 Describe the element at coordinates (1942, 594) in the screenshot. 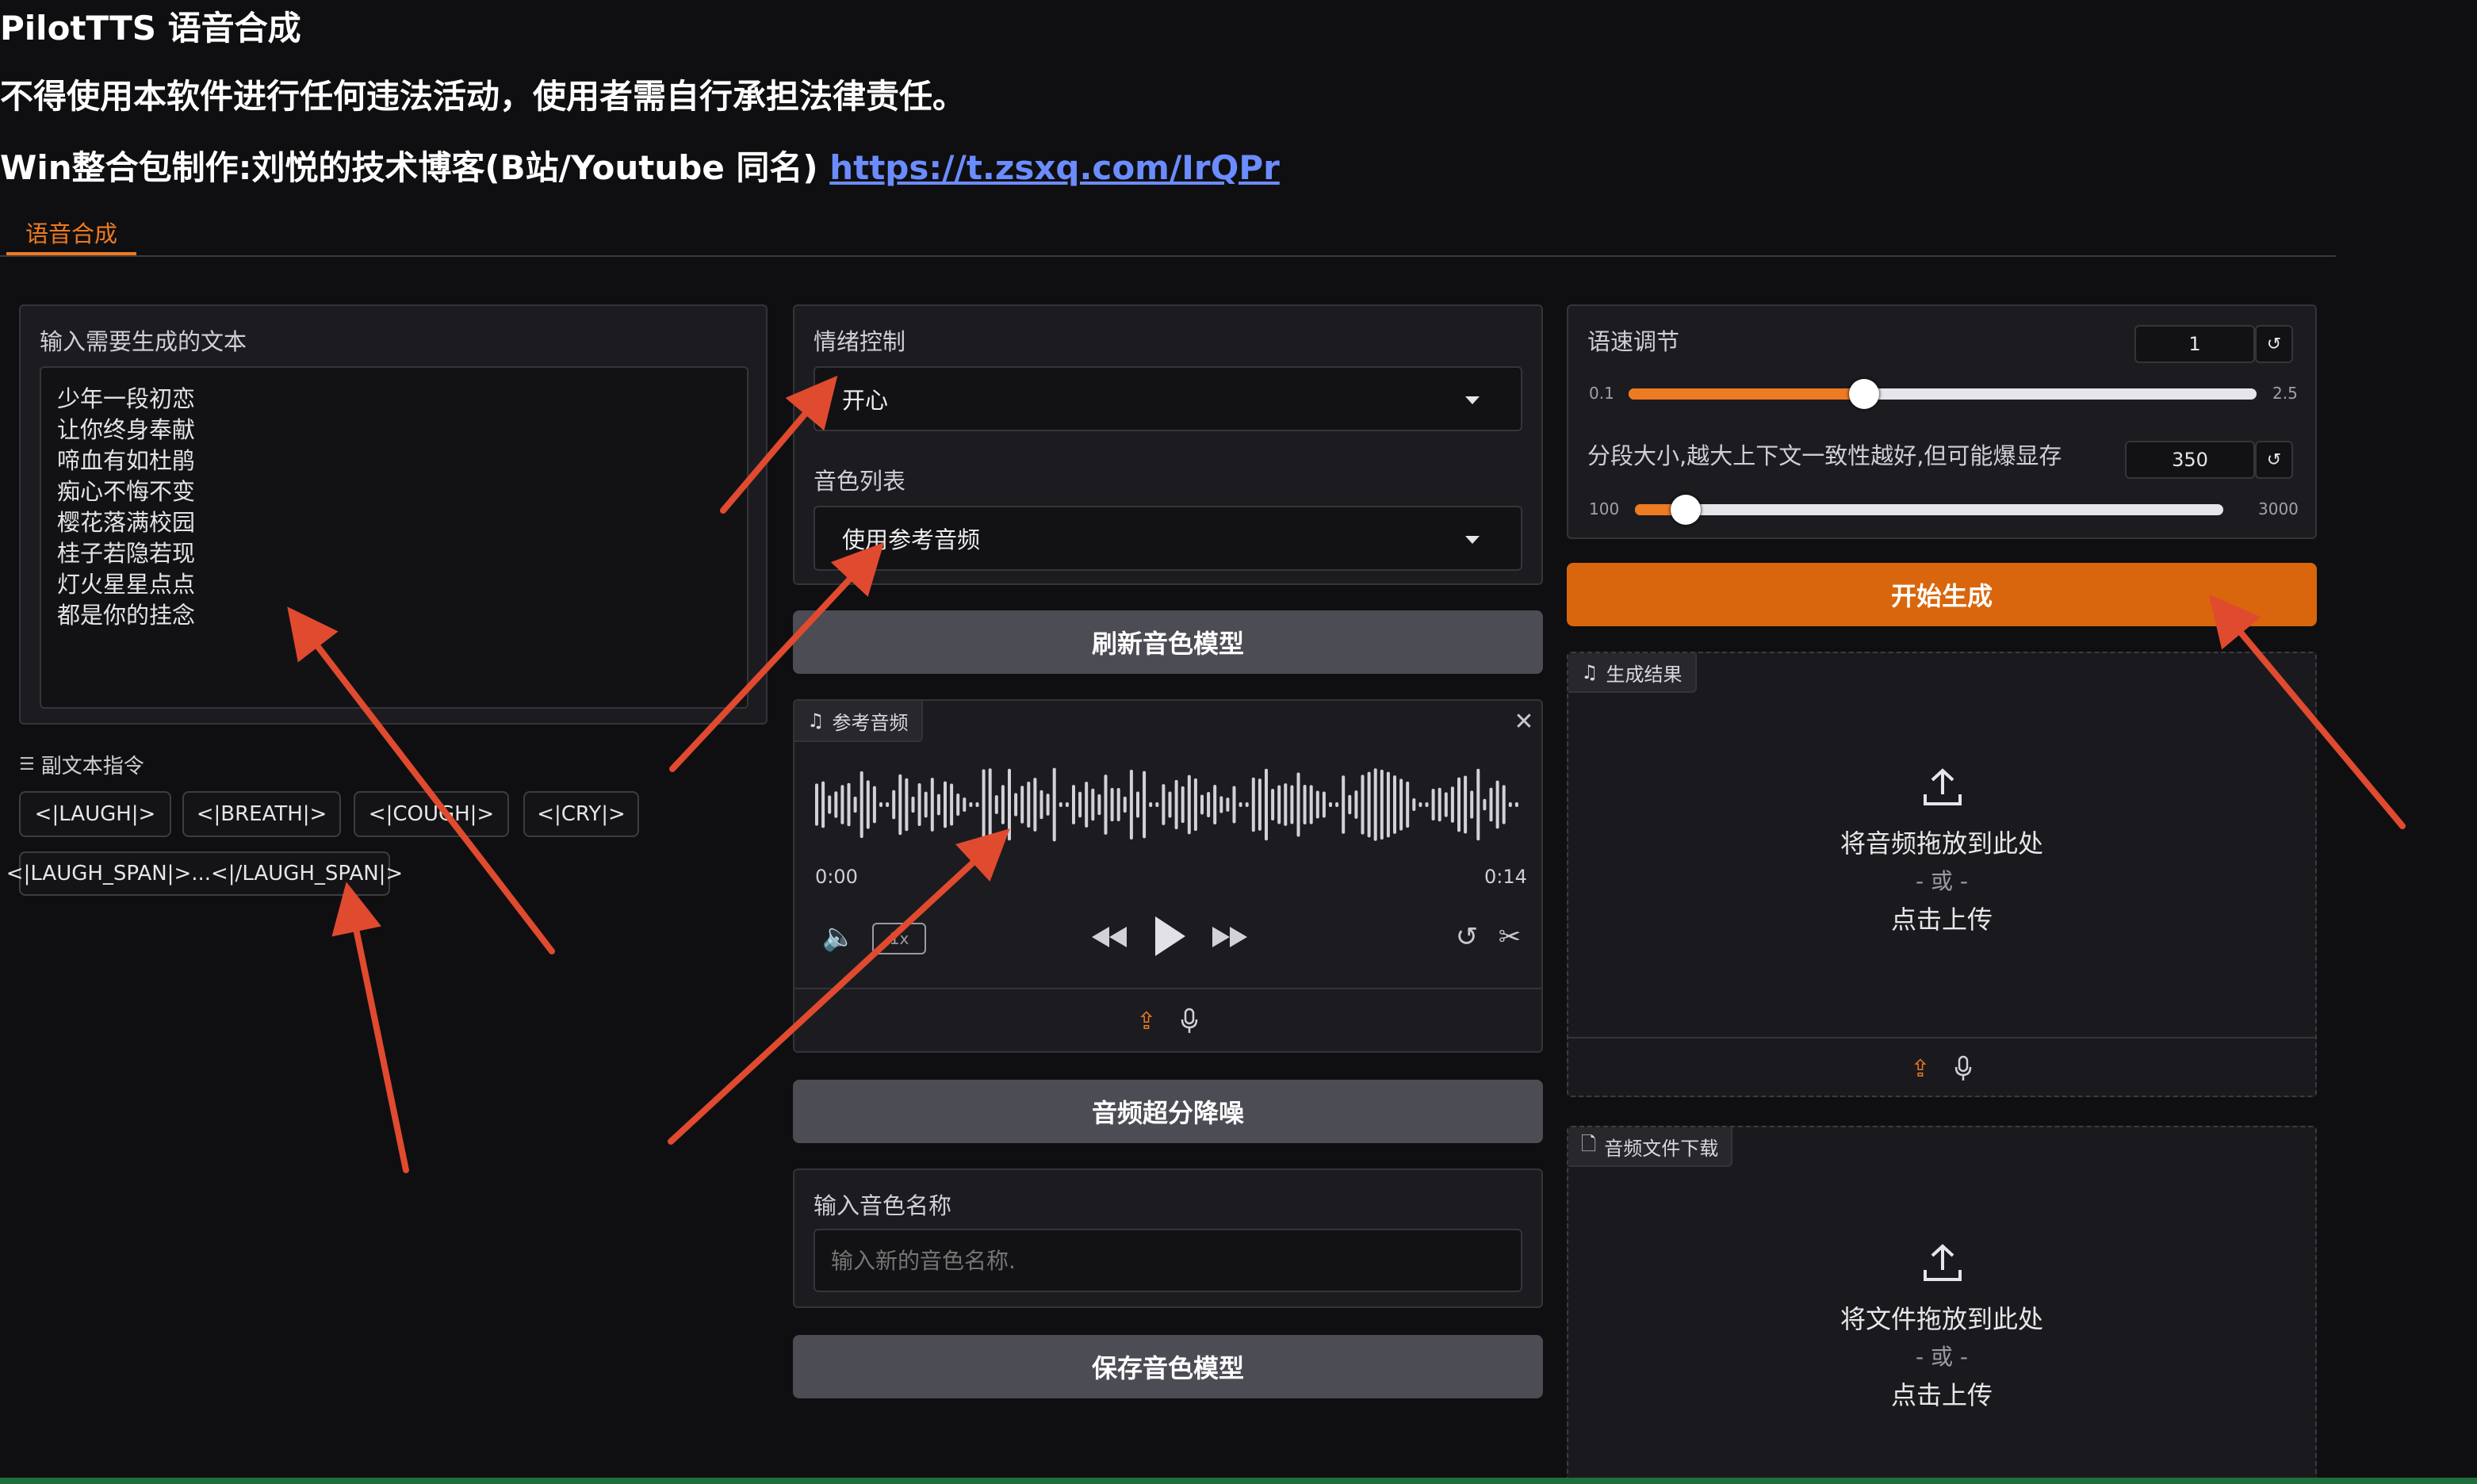

I see `generate-button: 开始生成` at that location.